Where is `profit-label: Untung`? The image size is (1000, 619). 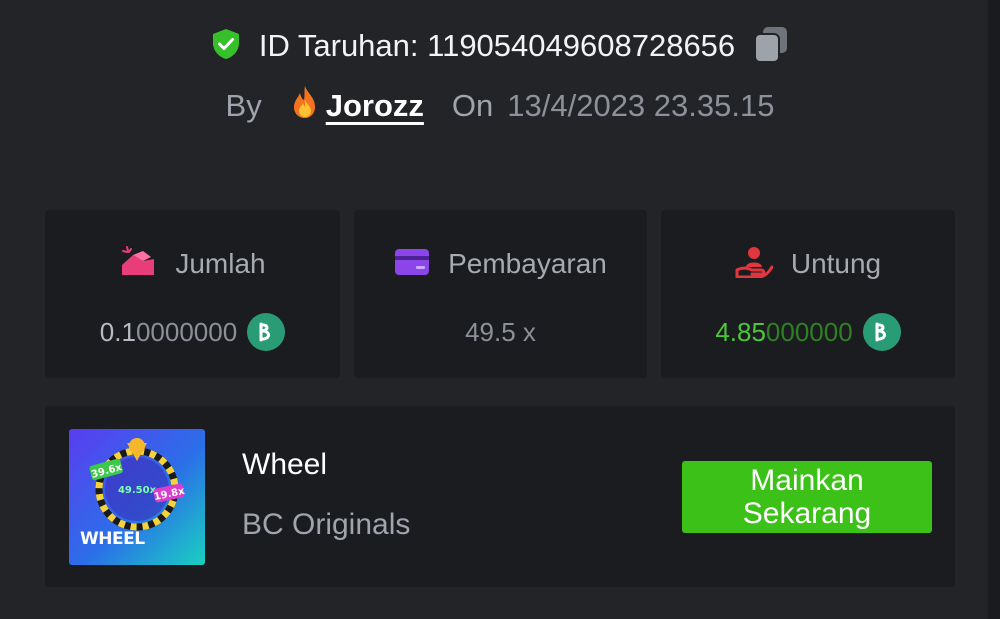
profit-label: Untung is located at coordinates (836, 263).